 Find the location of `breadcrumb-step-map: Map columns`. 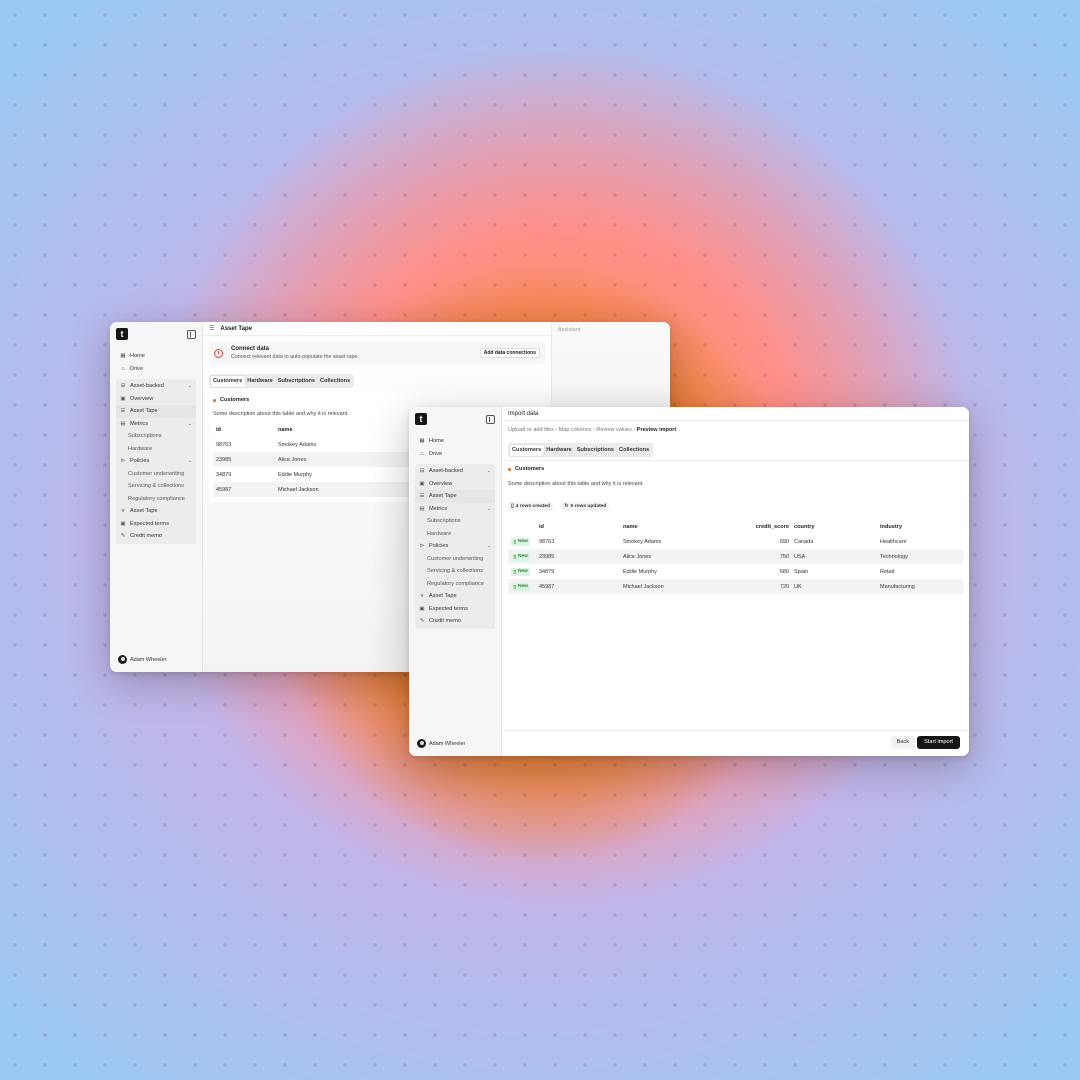

breadcrumb-step-map: Map columns is located at coordinates (575, 430).